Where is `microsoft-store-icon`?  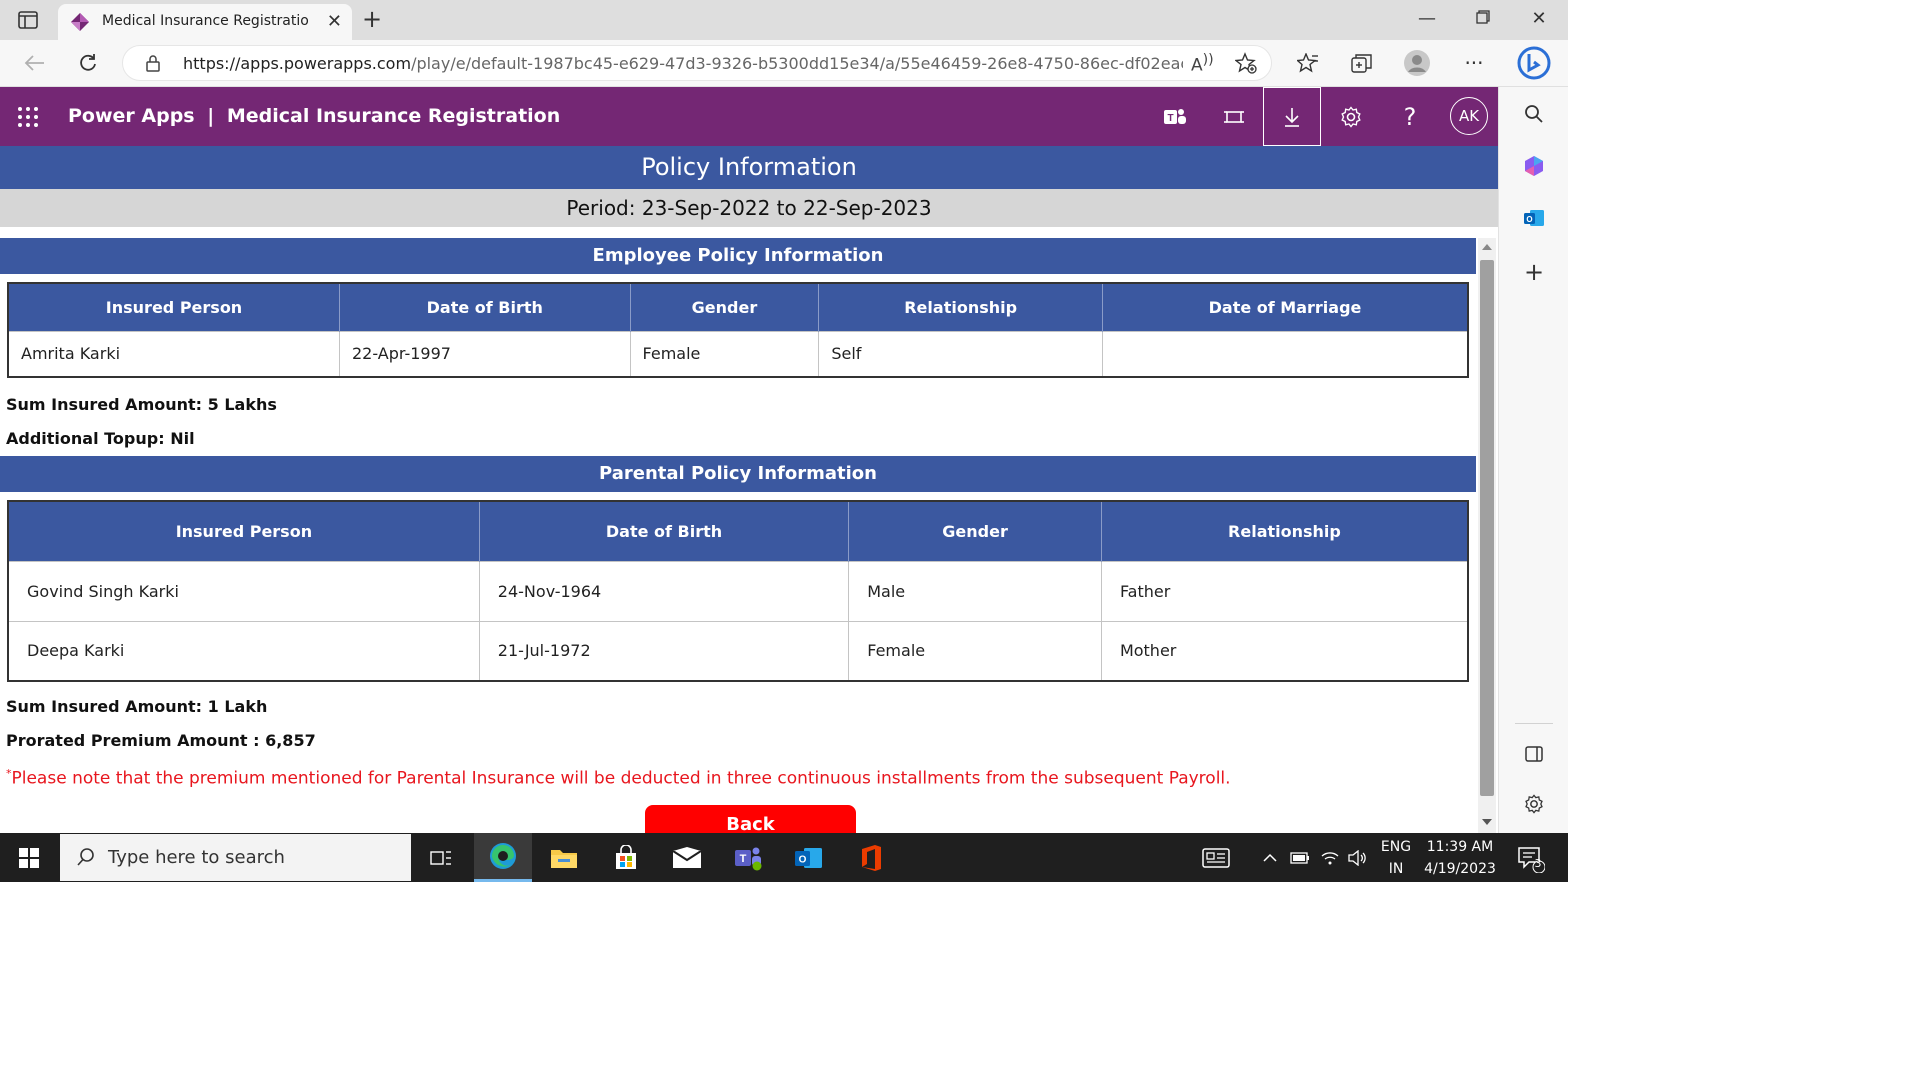 microsoft-store-icon is located at coordinates (626, 857).